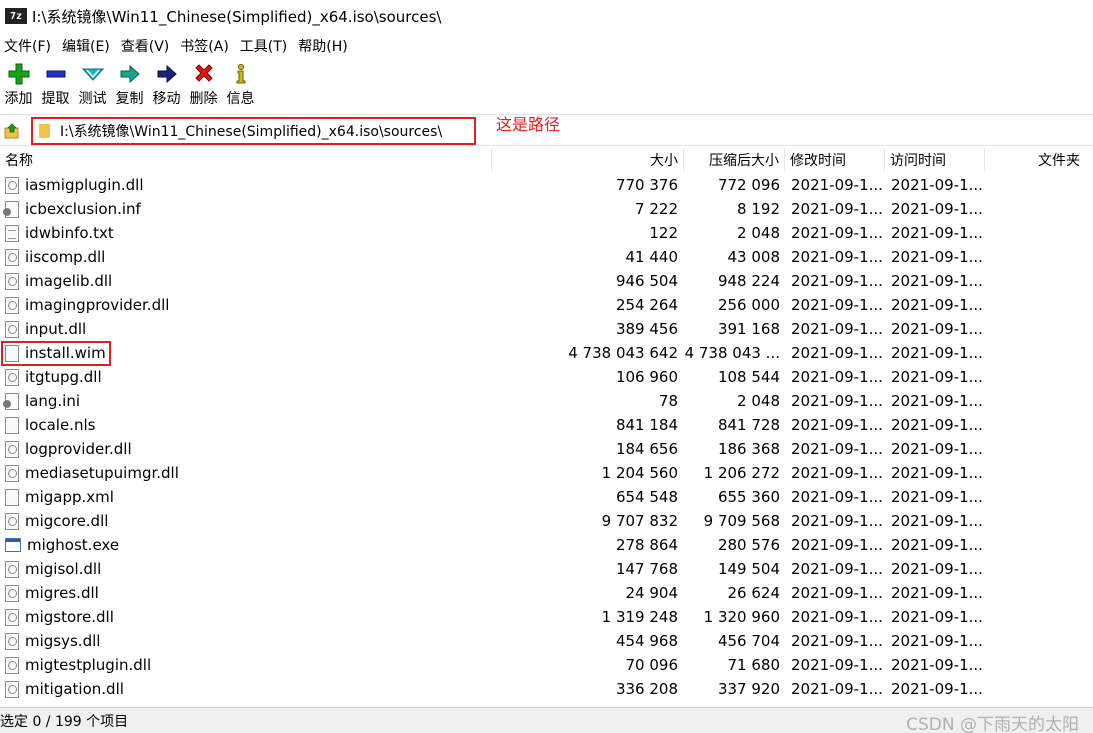 This screenshot has width=1093, height=733. Describe the element at coordinates (246, 257) in the screenshot. I see `file-name-cell: iiscomp.dll` at that location.